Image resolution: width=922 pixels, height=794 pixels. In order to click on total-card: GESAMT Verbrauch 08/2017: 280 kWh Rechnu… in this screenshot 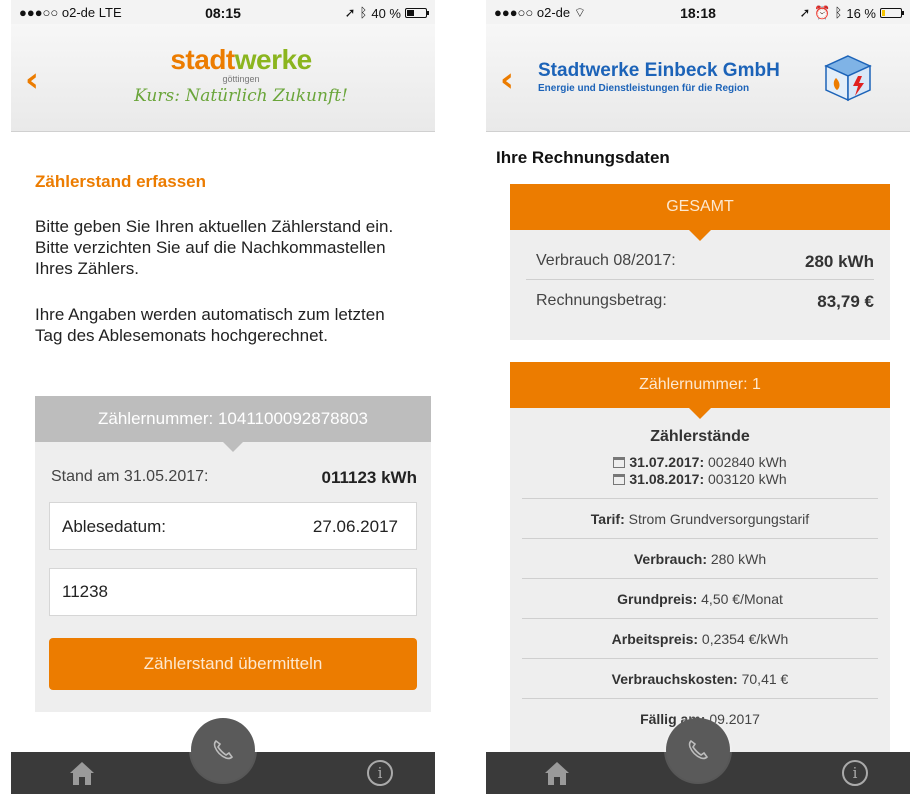, I will do `click(700, 262)`.